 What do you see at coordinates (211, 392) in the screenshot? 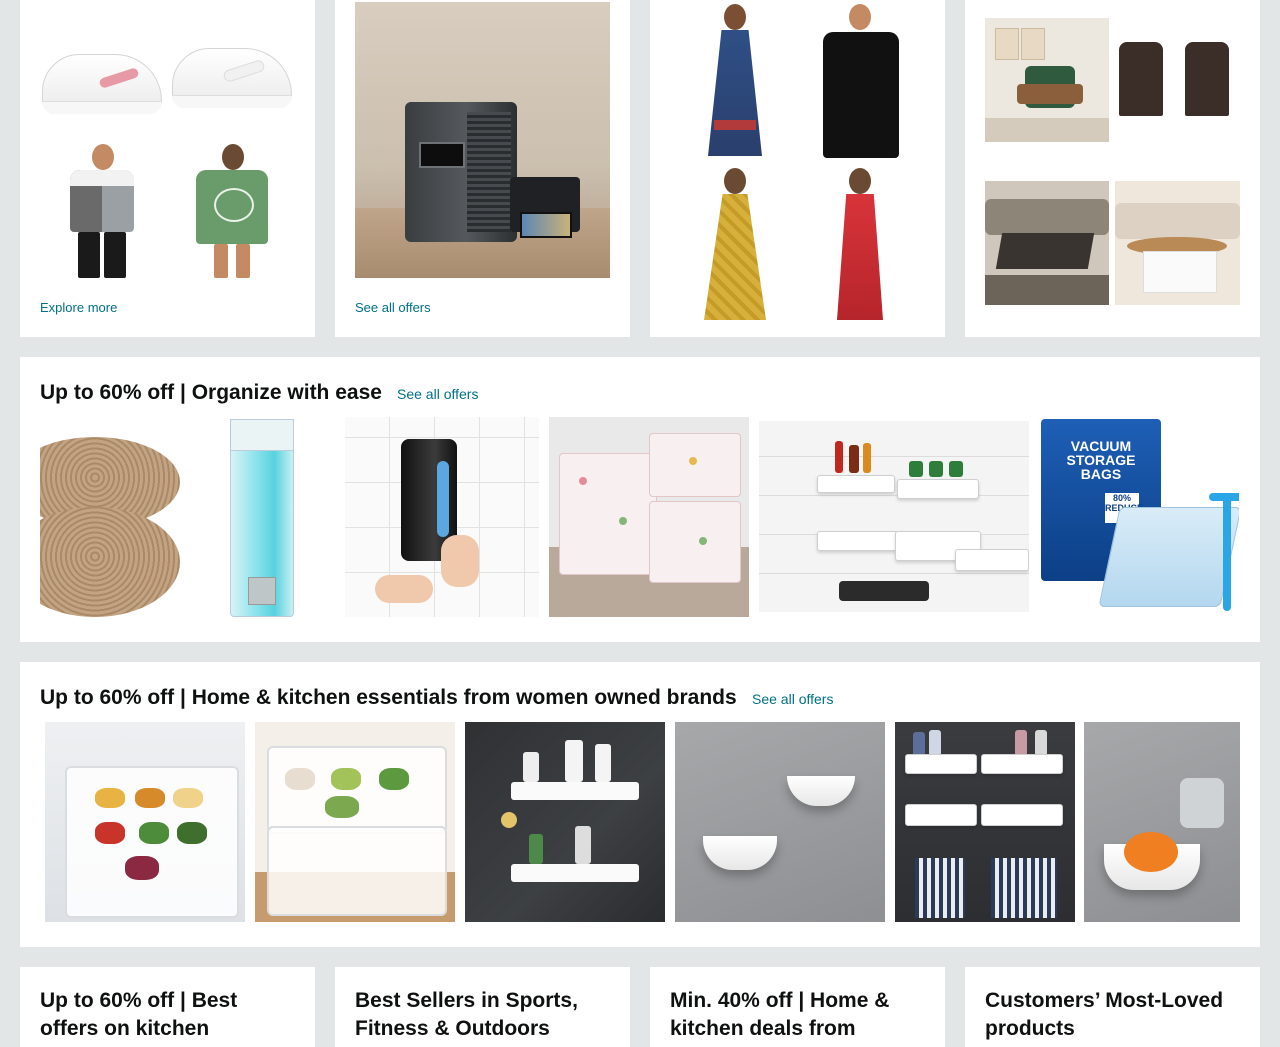
I see `row-organize-title: Up to 60% off | Organize with ease` at bounding box center [211, 392].